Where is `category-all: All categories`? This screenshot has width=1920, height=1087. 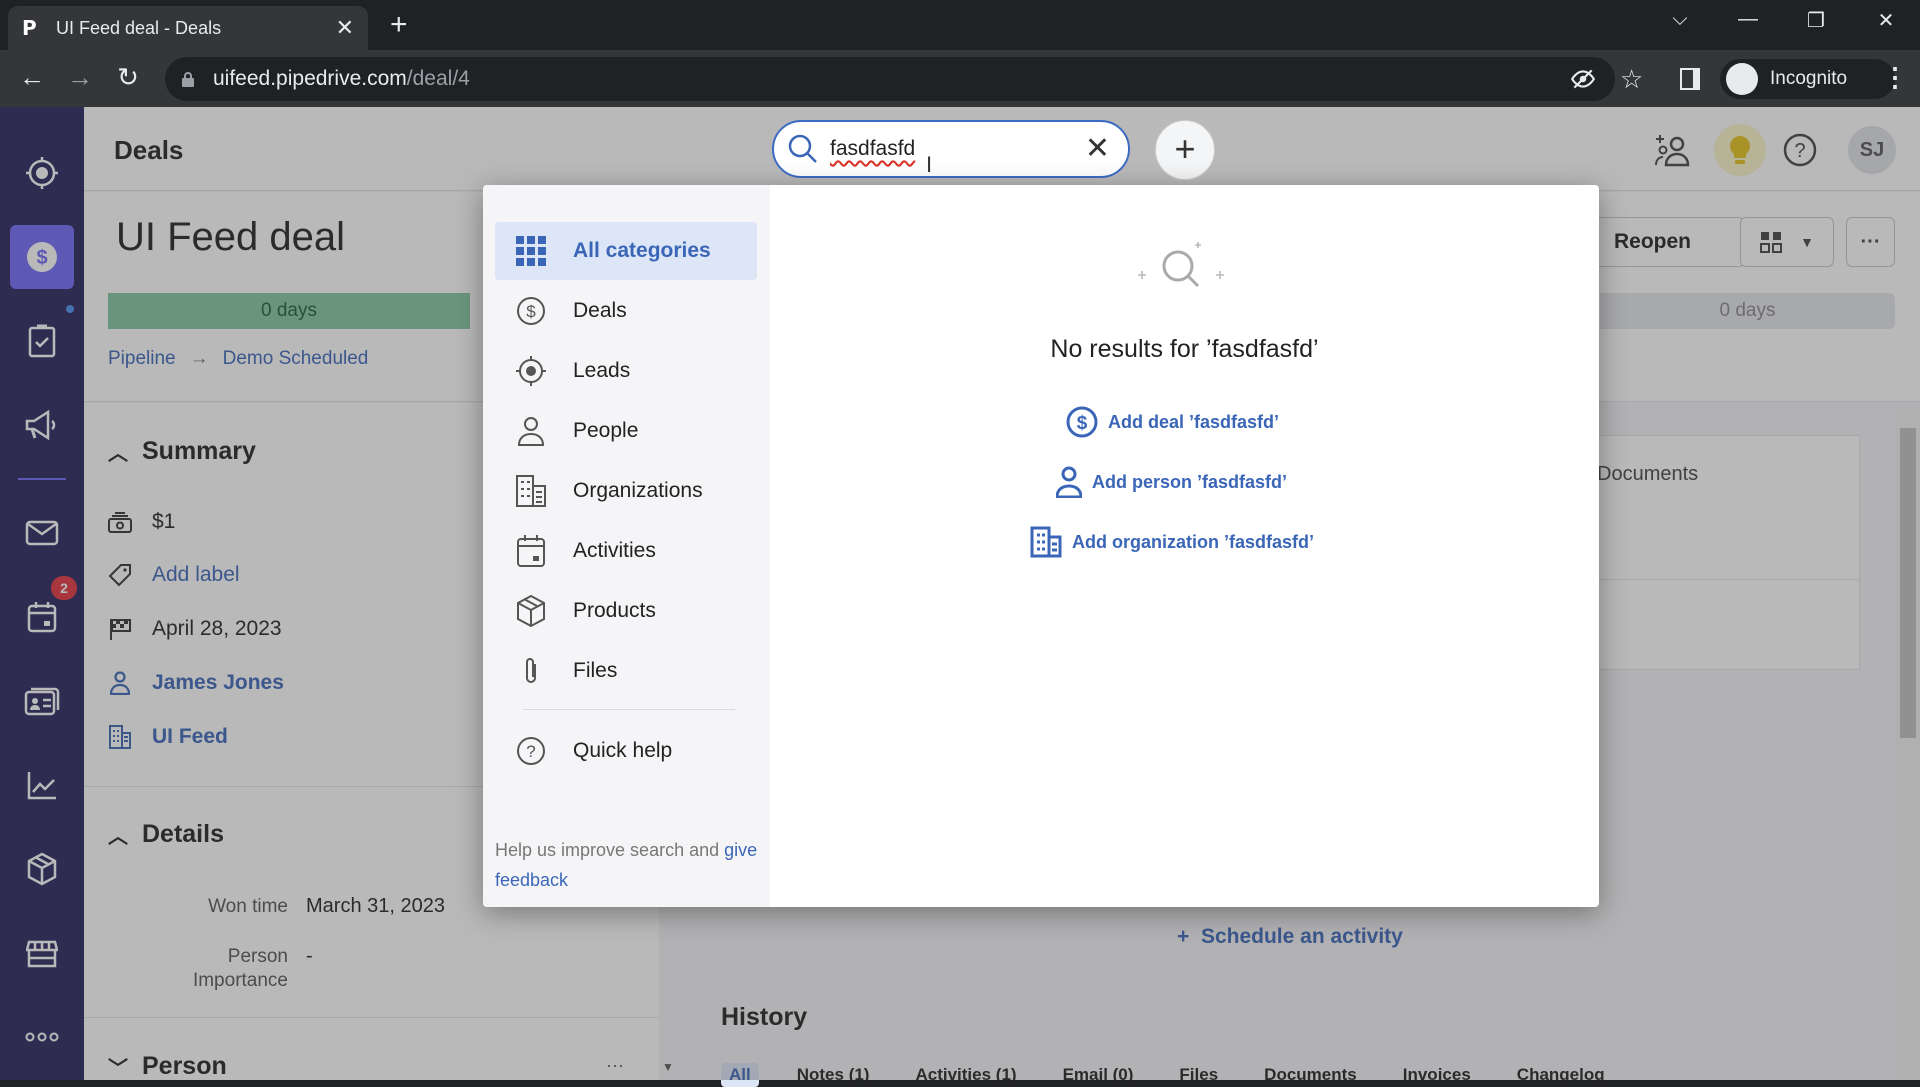
category-all: All categories is located at coordinates (626, 251).